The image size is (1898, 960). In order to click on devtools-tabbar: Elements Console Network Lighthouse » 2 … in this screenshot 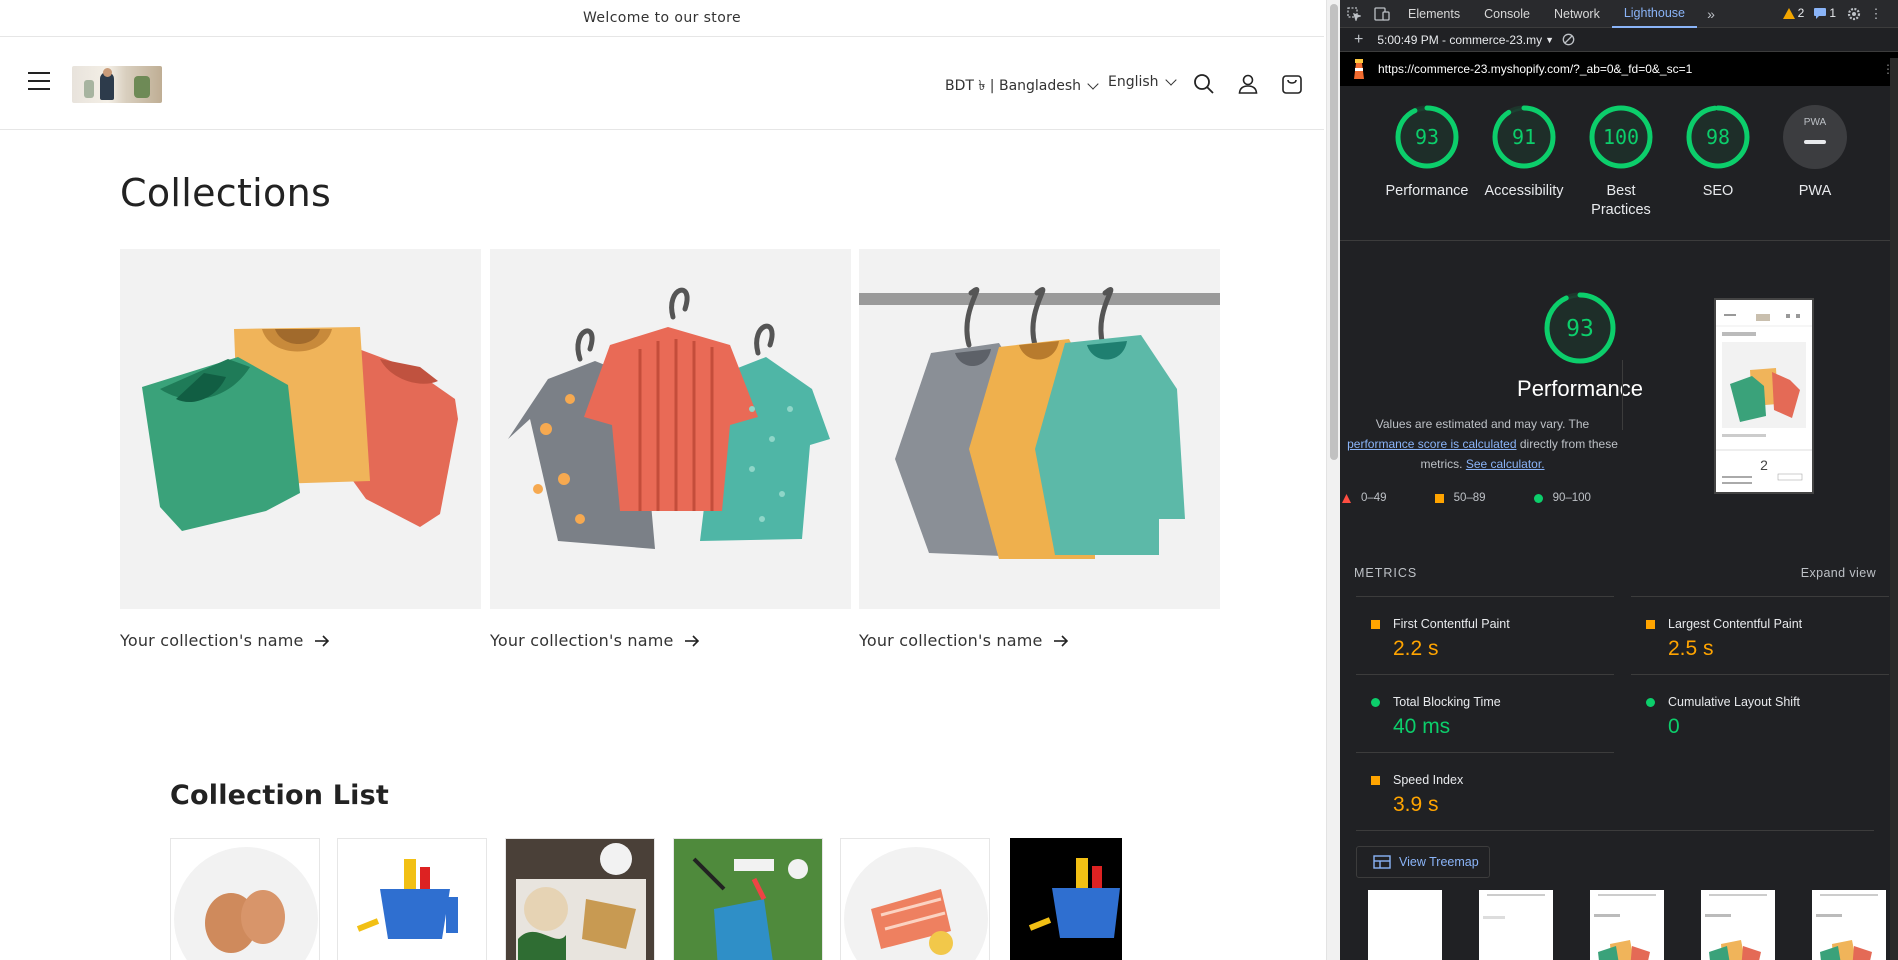, I will do `click(1619, 14)`.